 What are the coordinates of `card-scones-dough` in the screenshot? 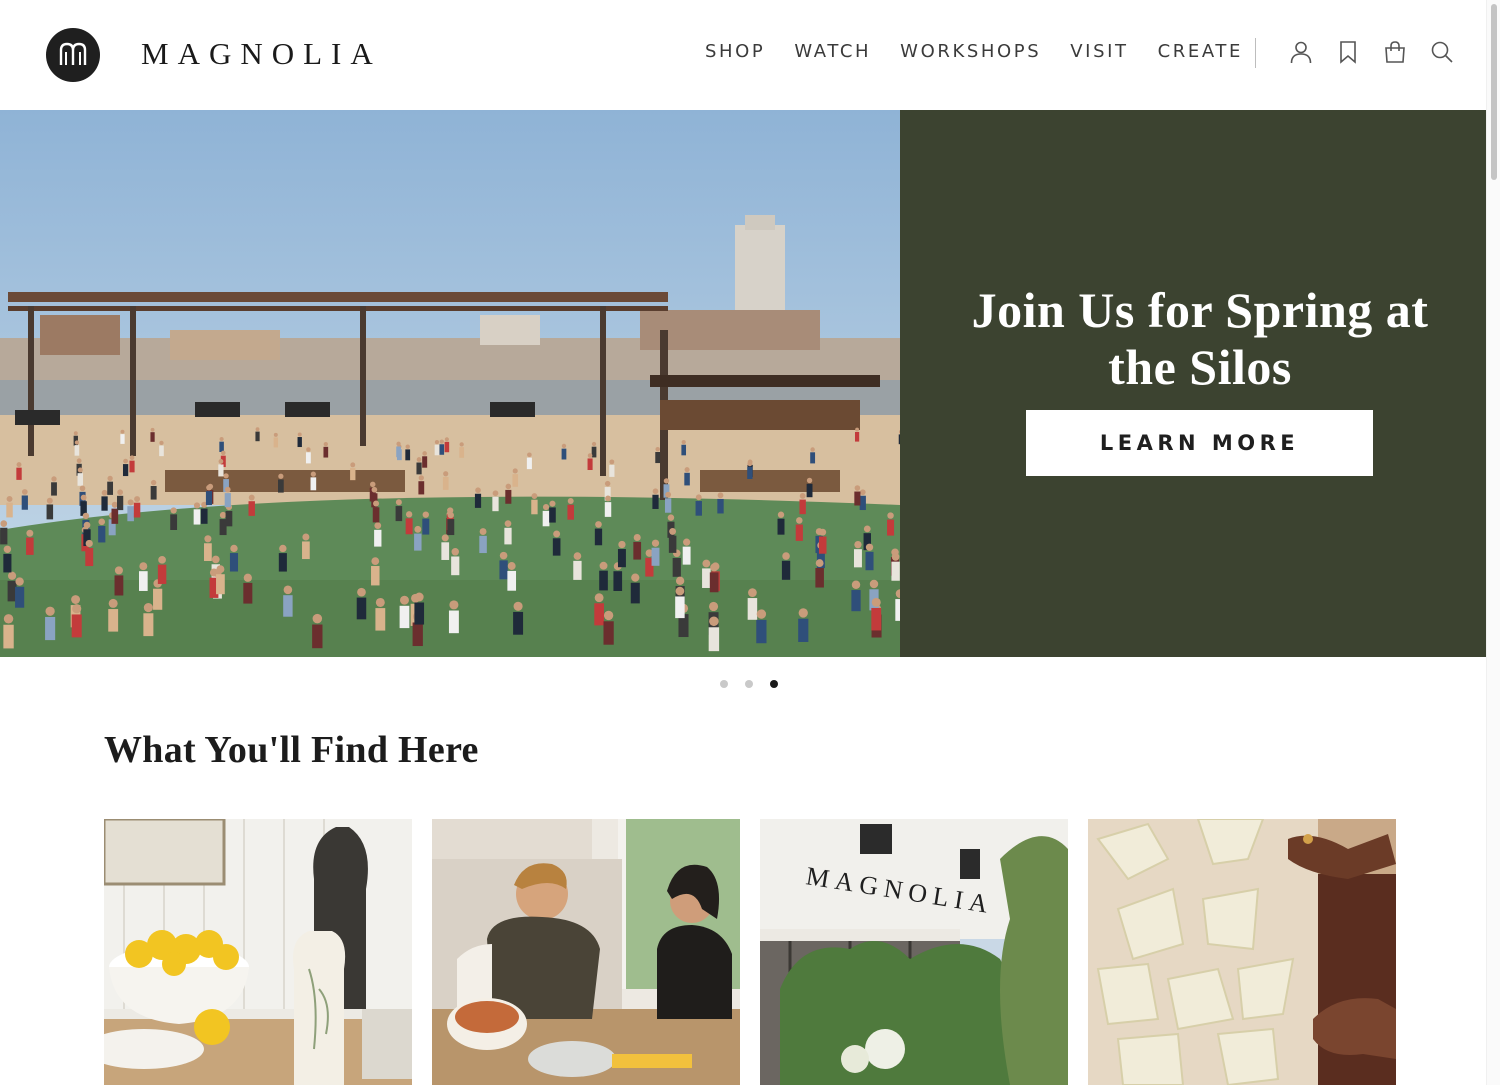 It's located at (1242, 952).